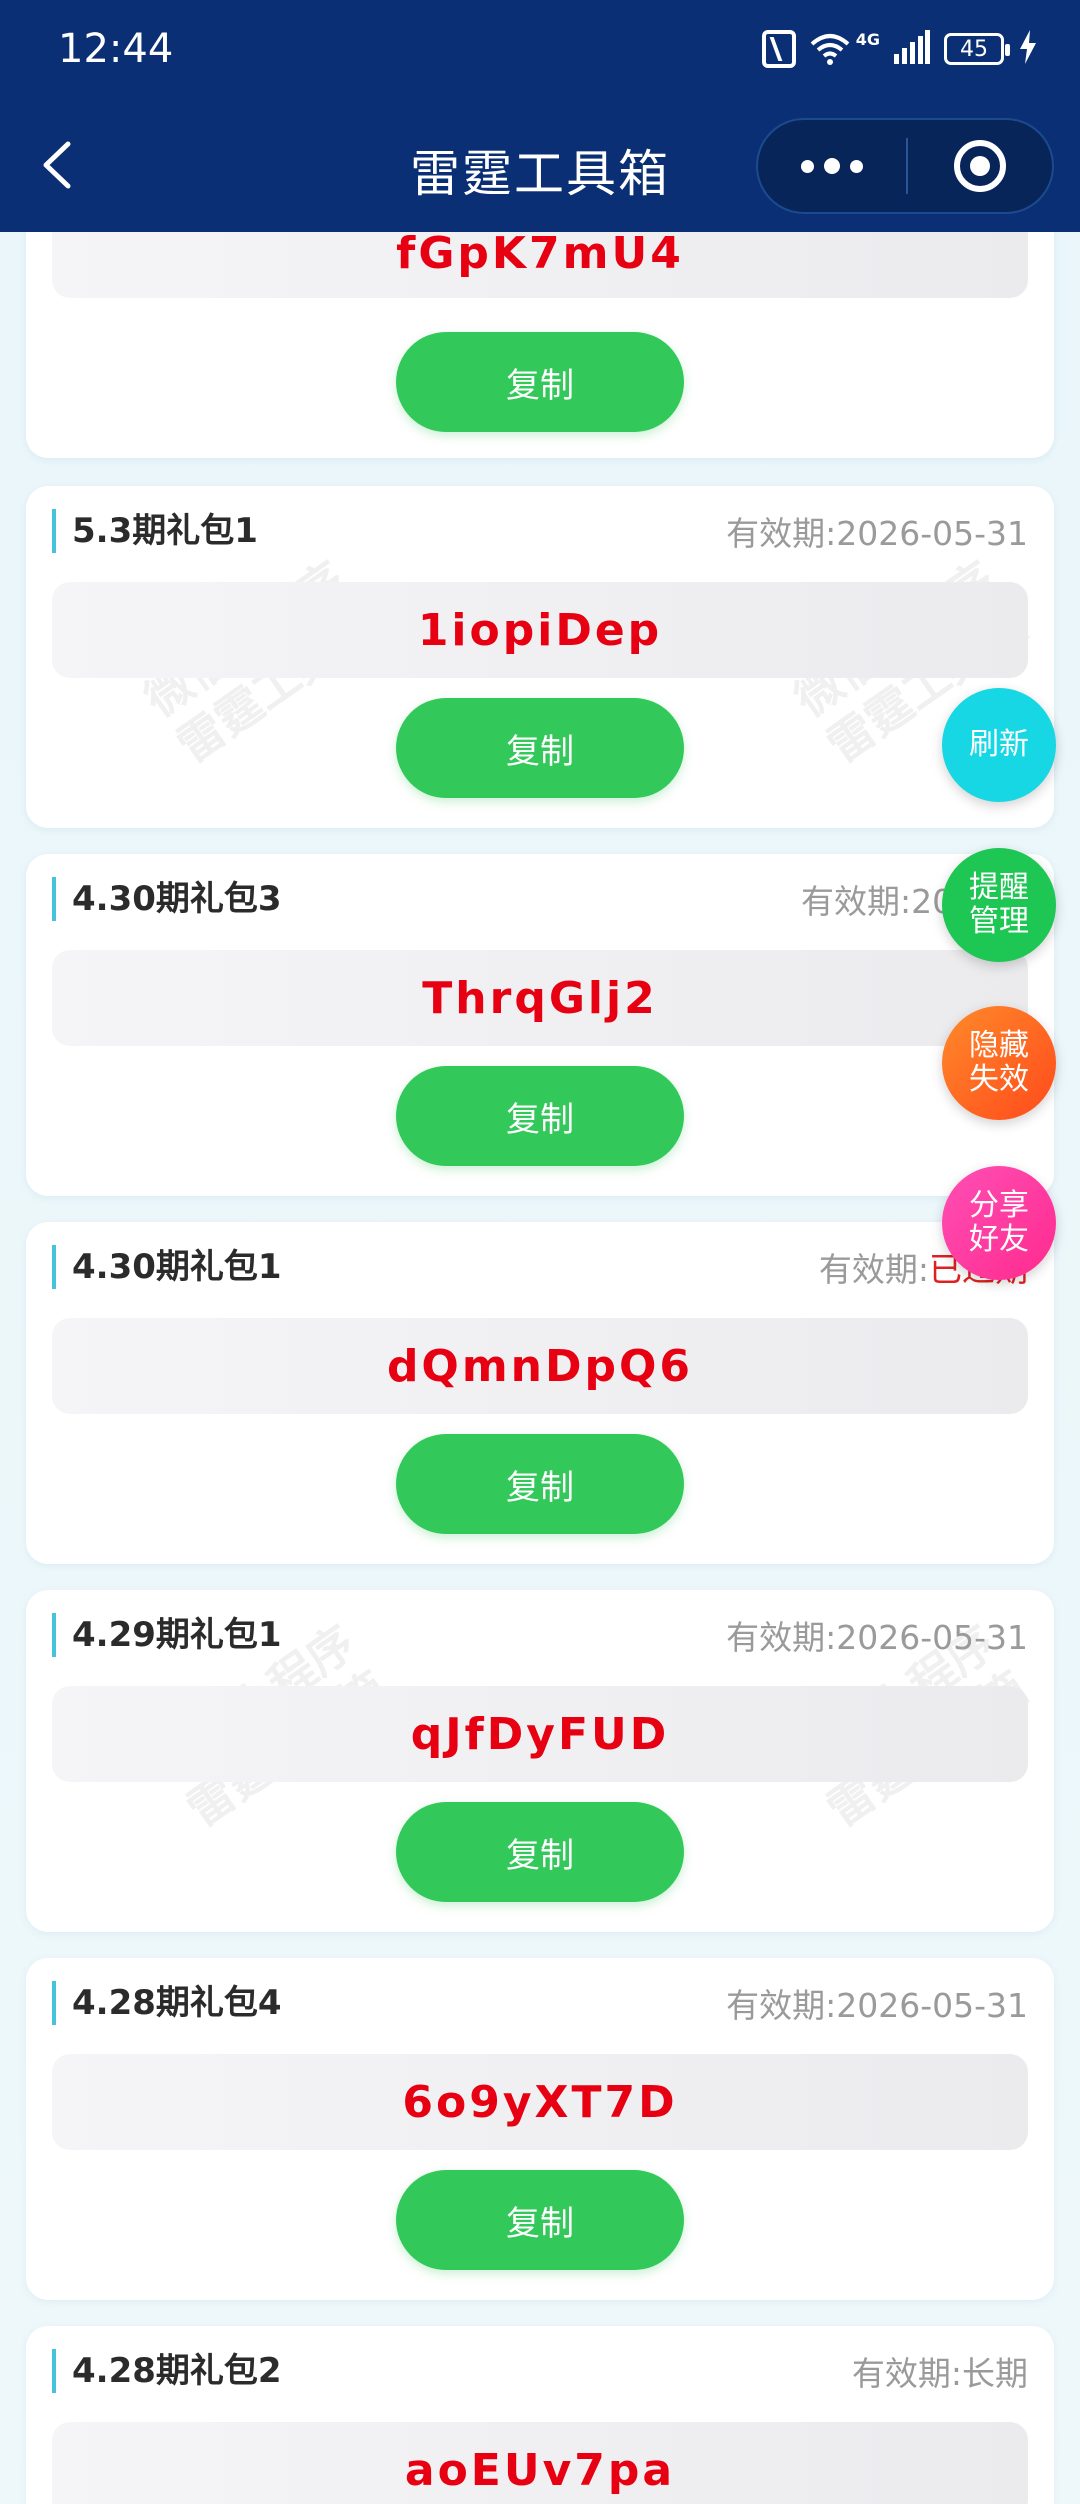 Image resolution: width=1080 pixels, height=2504 pixels. What do you see at coordinates (167, 899) in the screenshot?
I see `card-title: 4.30期礼包3` at bounding box center [167, 899].